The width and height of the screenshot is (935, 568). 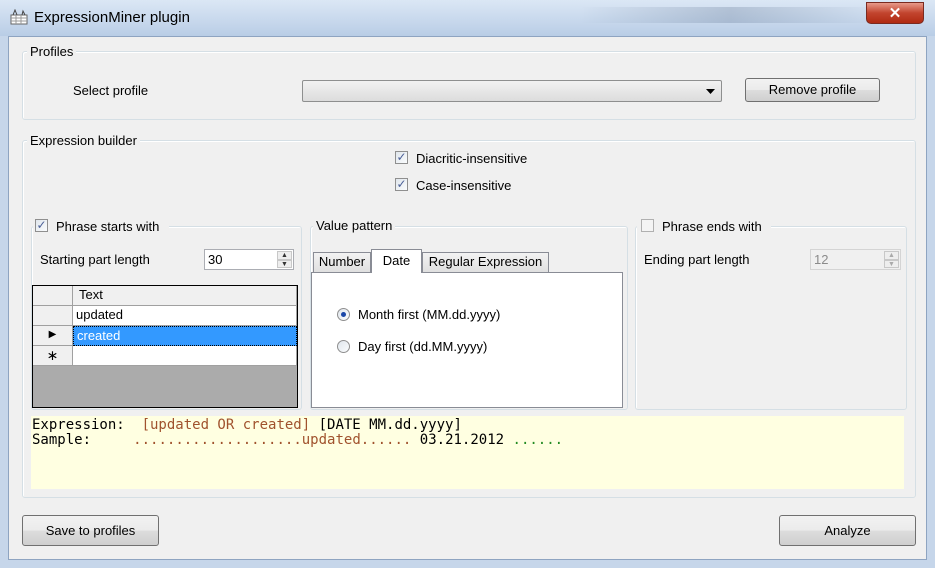 I want to click on starting-length-label: Starting part length, so click(x=95, y=259).